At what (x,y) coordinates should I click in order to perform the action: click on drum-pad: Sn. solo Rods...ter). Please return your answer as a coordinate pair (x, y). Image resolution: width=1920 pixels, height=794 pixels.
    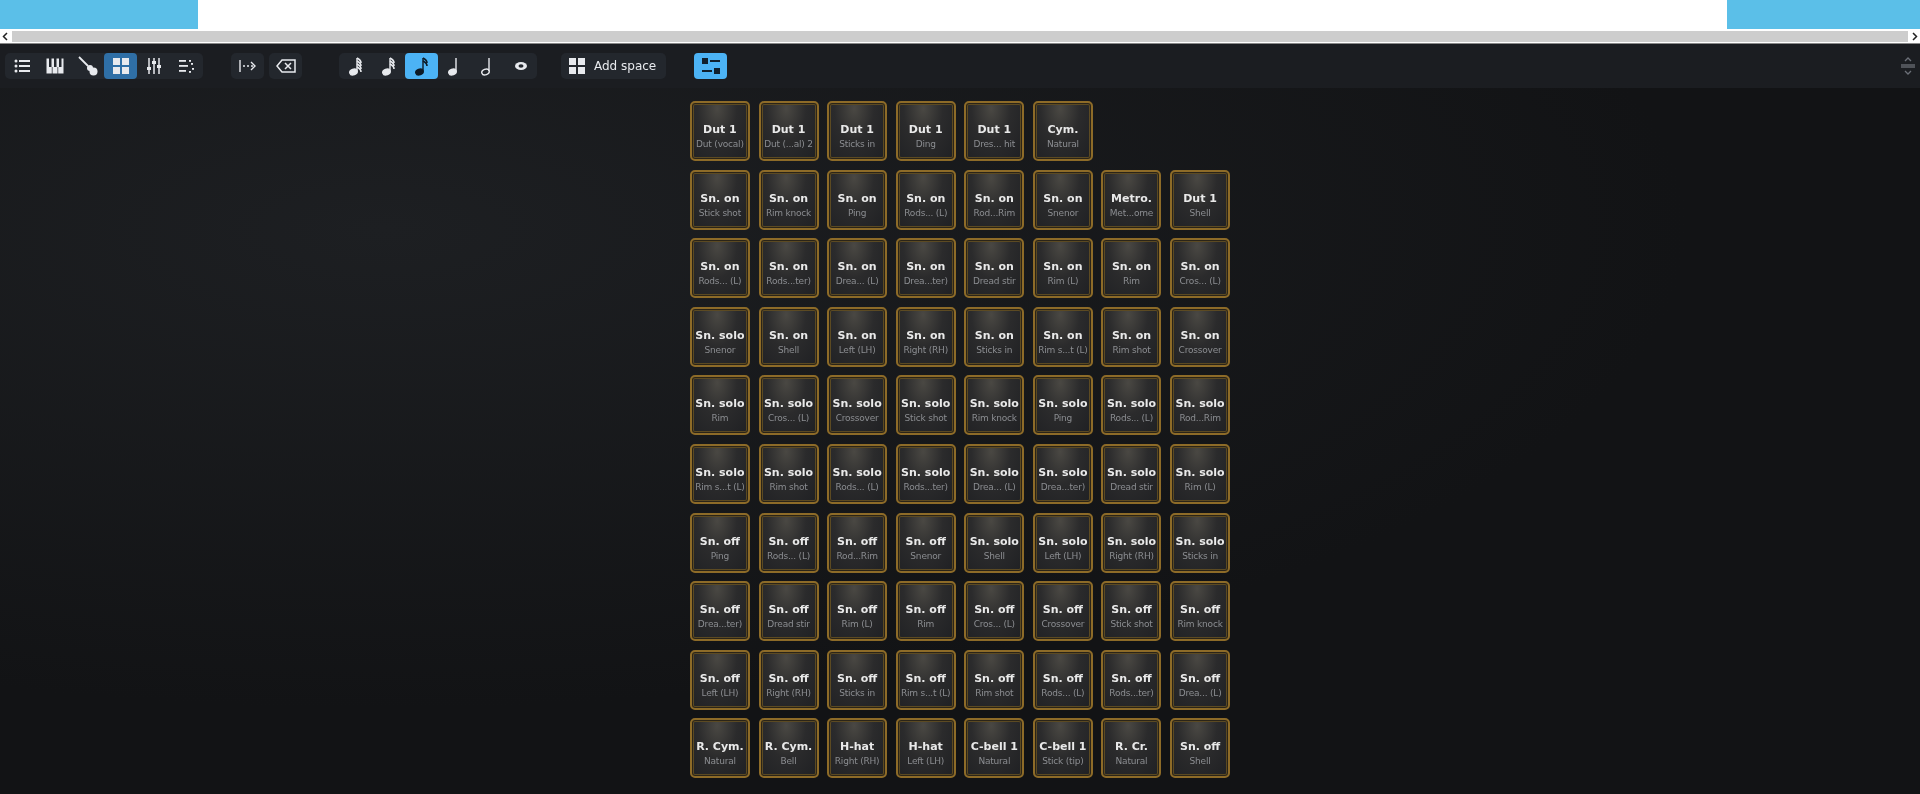
    Looking at the image, I should click on (925, 473).